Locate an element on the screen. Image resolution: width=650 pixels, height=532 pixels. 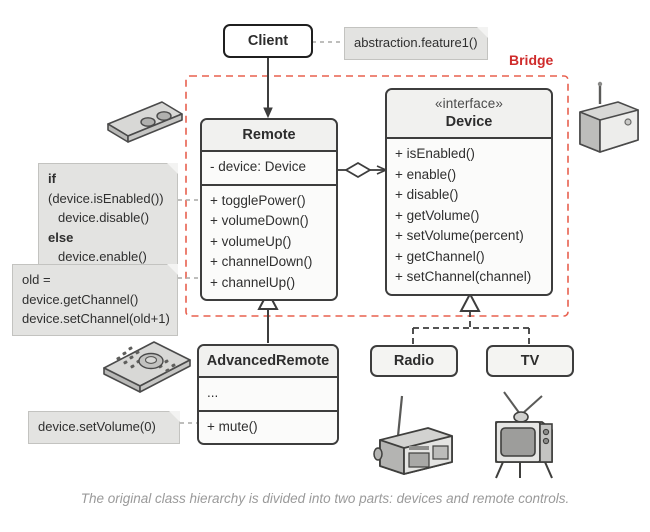
remote-method: + volumeDown() is located at coordinates (259, 221).